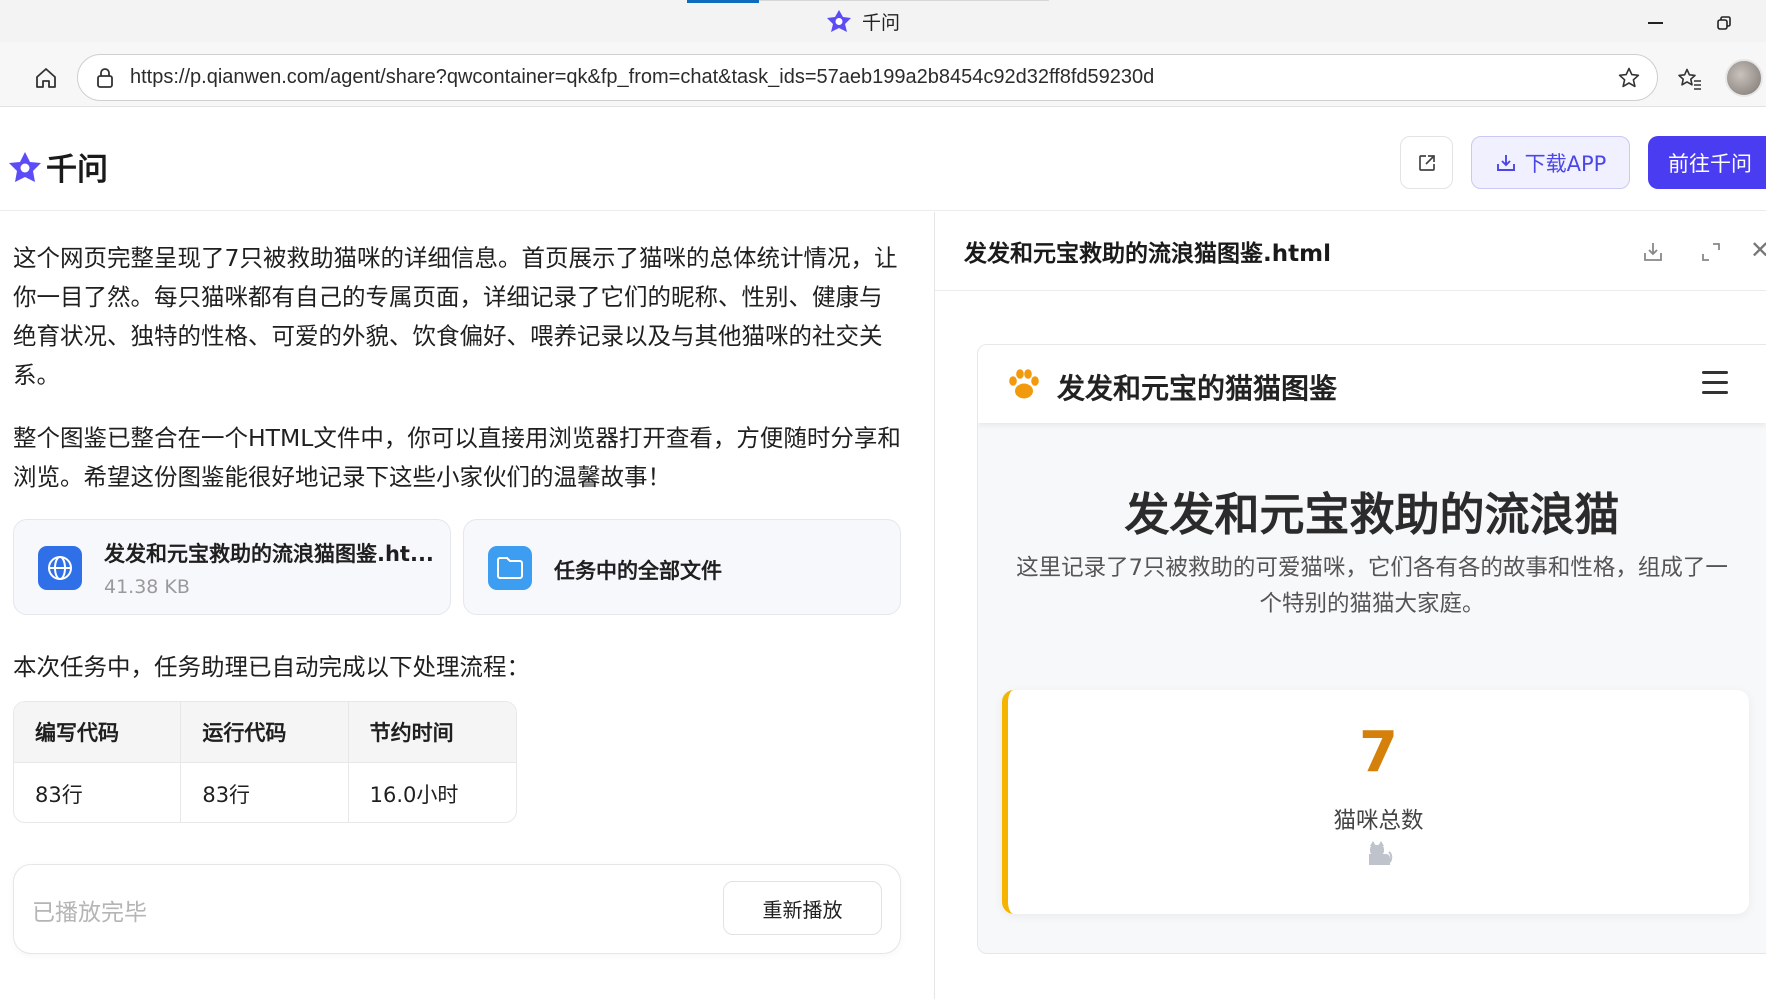 Image resolution: width=1766 pixels, height=999 pixels. What do you see at coordinates (883, 159) in the screenshot?
I see `page-header: 千问 下载APP 前往千问` at bounding box center [883, 159].